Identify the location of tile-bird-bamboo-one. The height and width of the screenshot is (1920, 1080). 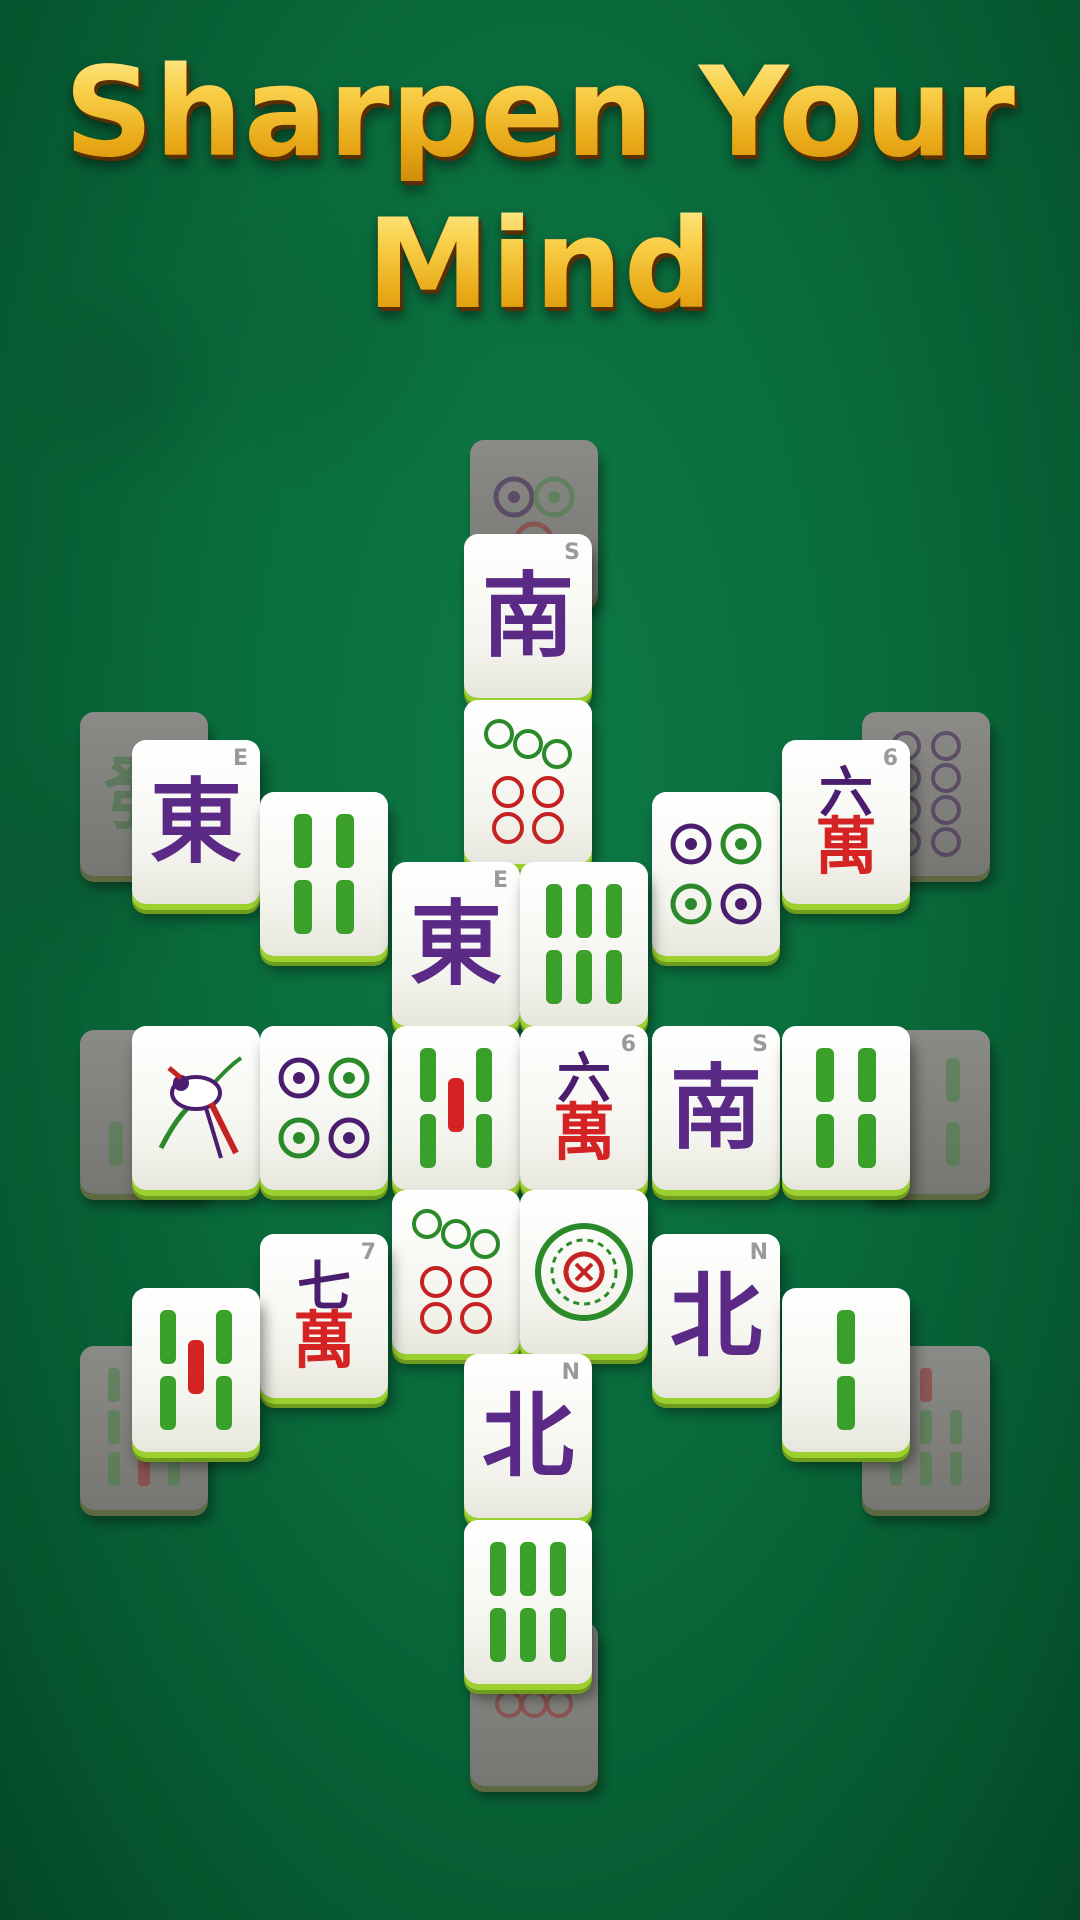
(196, 1108).